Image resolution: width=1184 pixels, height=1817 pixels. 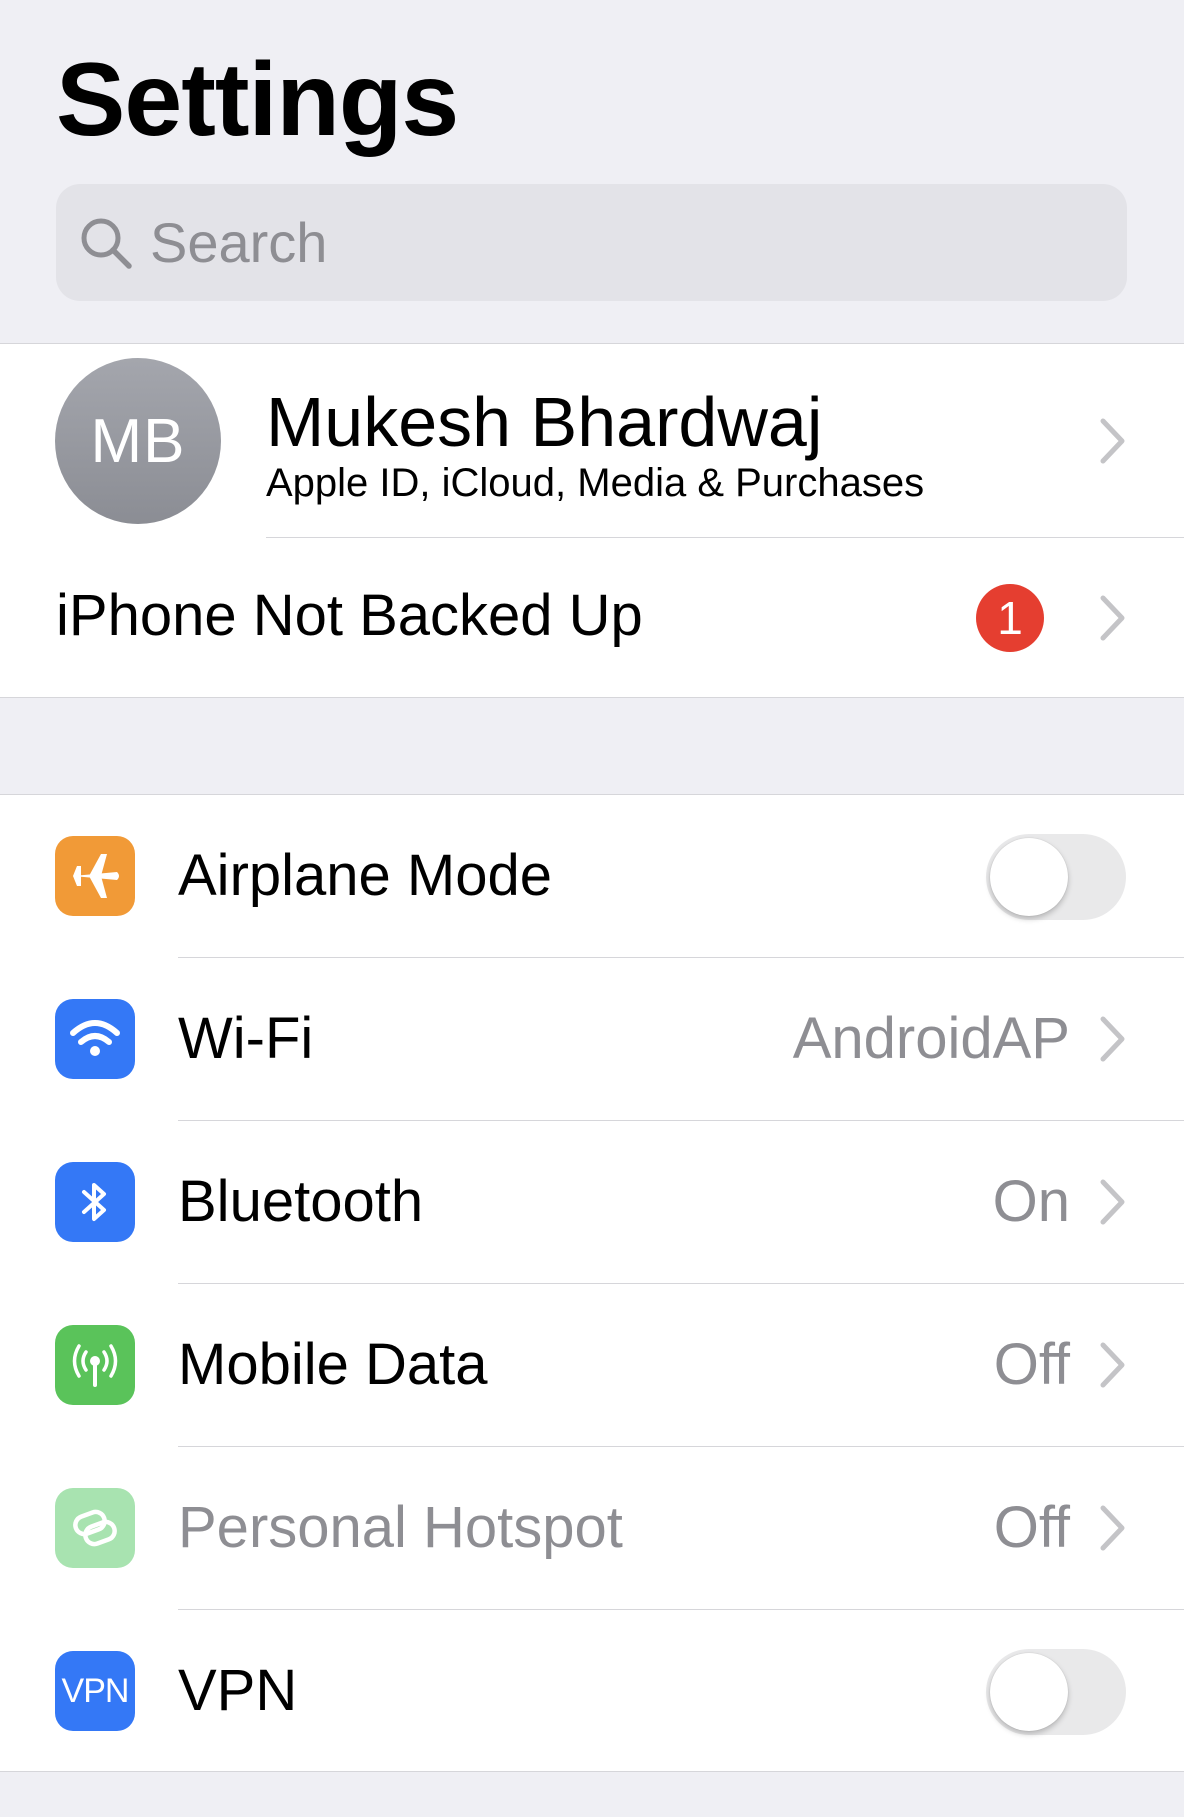 What do you see at coordinates (931, 1038) in the screenshot?
I see `wifi-value: AndroidAP` at bounding box center [931, 1038].